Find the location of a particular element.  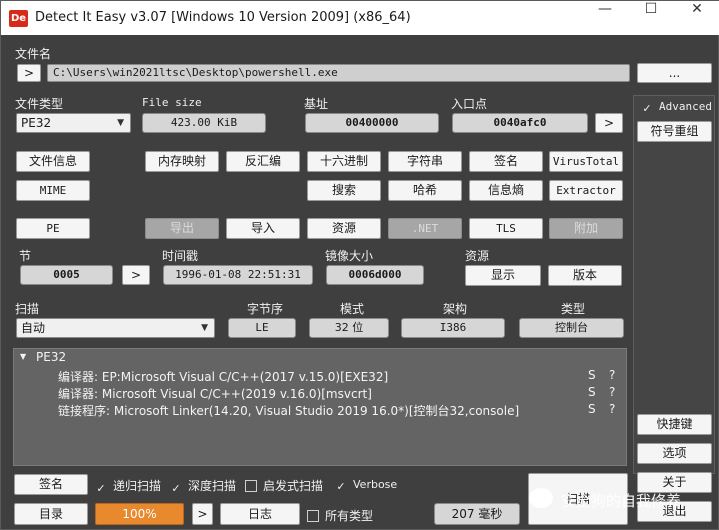

info-flag-2: ? is located at coordinates (612, 392).